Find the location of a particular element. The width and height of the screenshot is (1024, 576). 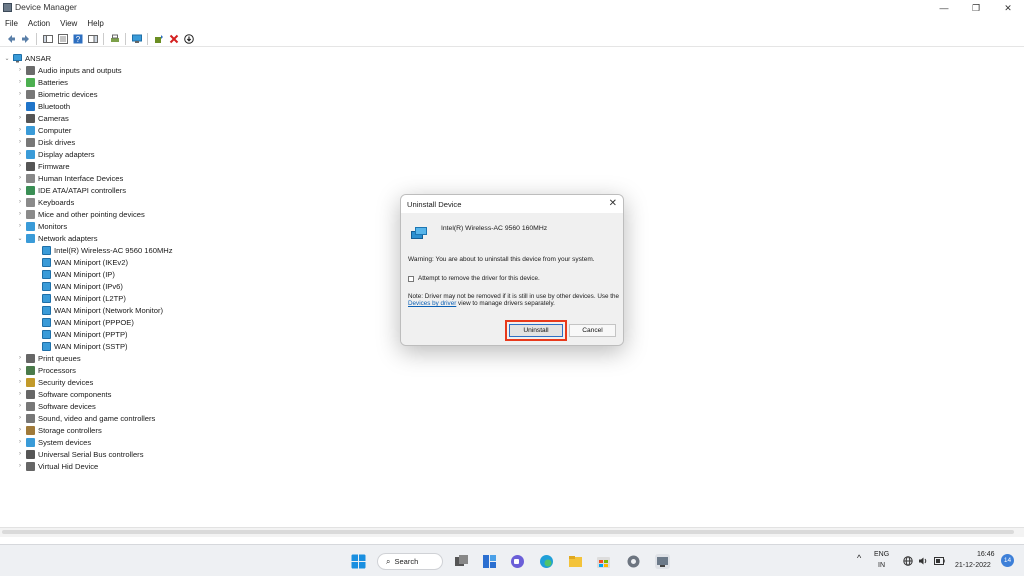

tree-device-item: WAN Miniport (PPPOE) is located at coordinates (87, 322).